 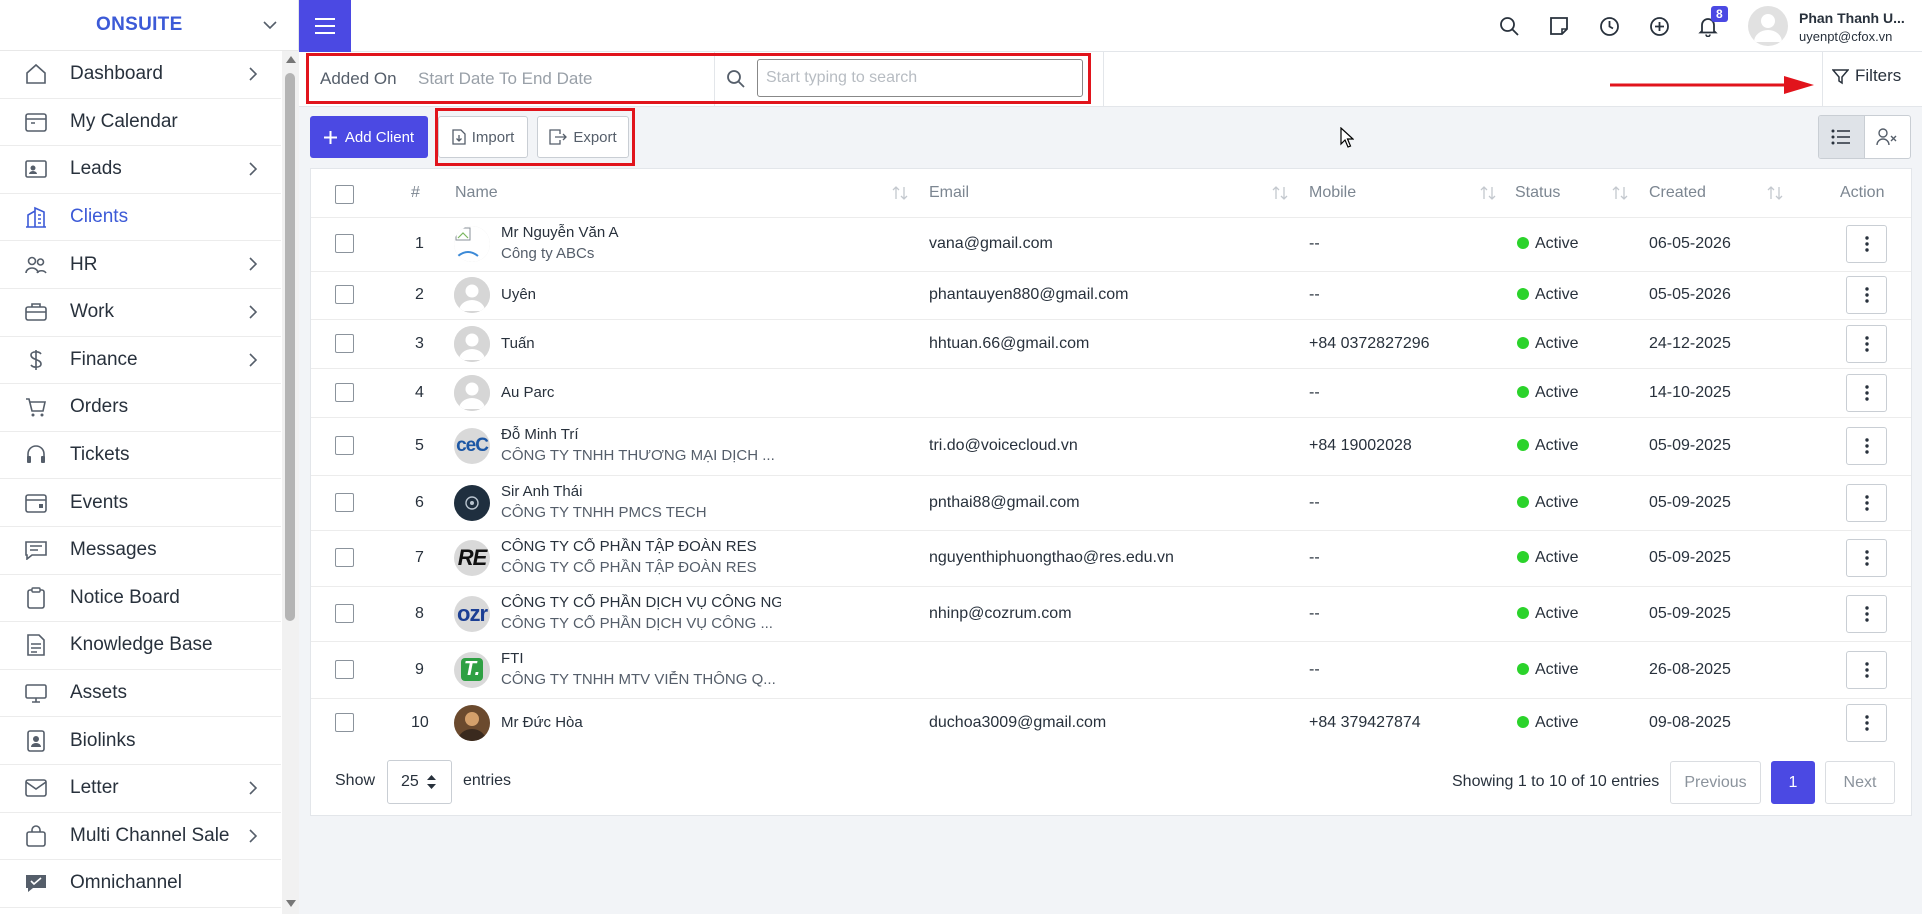 What do you see at coordinates (36, 836) in the screenshot?
I see `bag-icon` at bounding box center [36, 836].